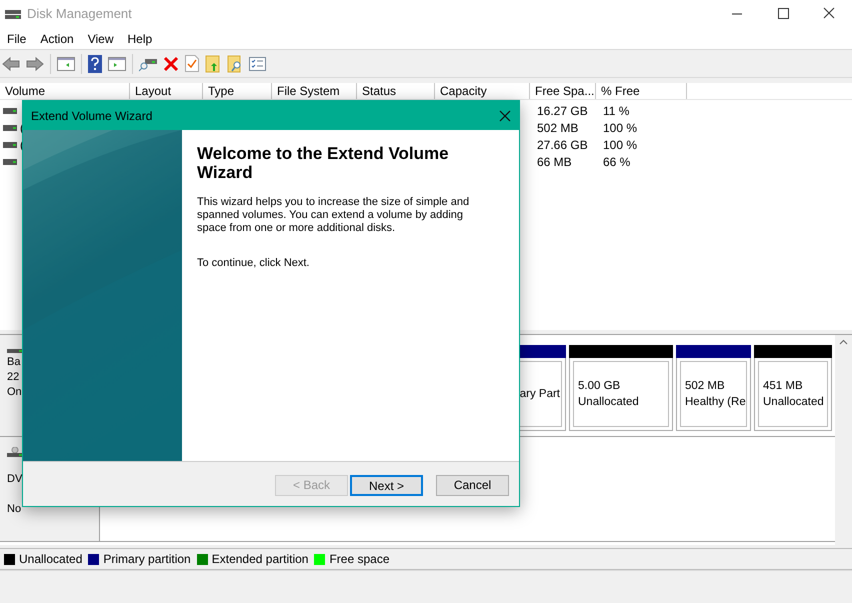 The image size is (852, 603). What do you see at coordinates (562, 145) in the screenshot?
I see `table-cell: 27.66 GB` at bounding box center [562, 145].